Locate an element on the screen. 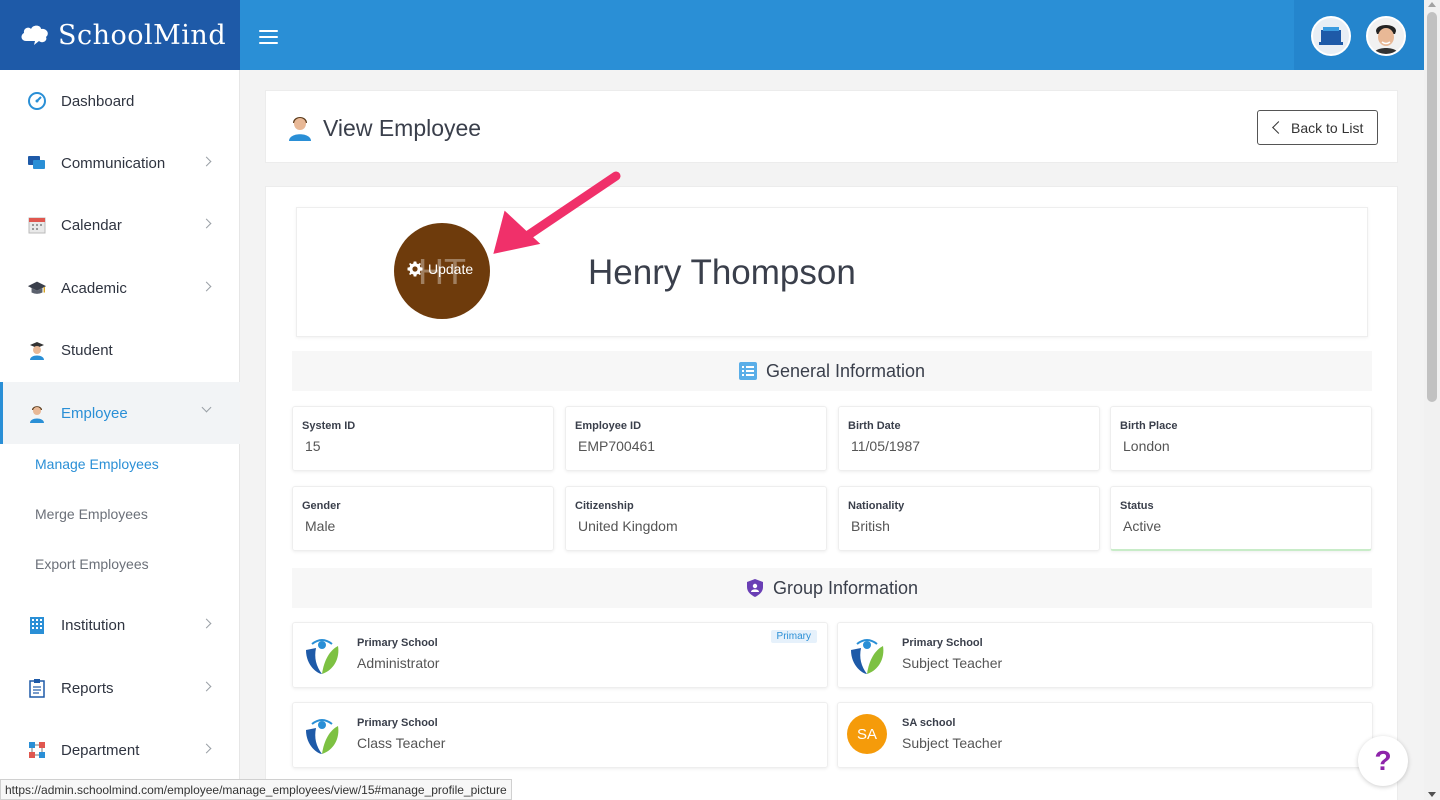 The height and width of the screenshot is (800, 1440). graduation-cap-icon is located at coordinates (37, 288).